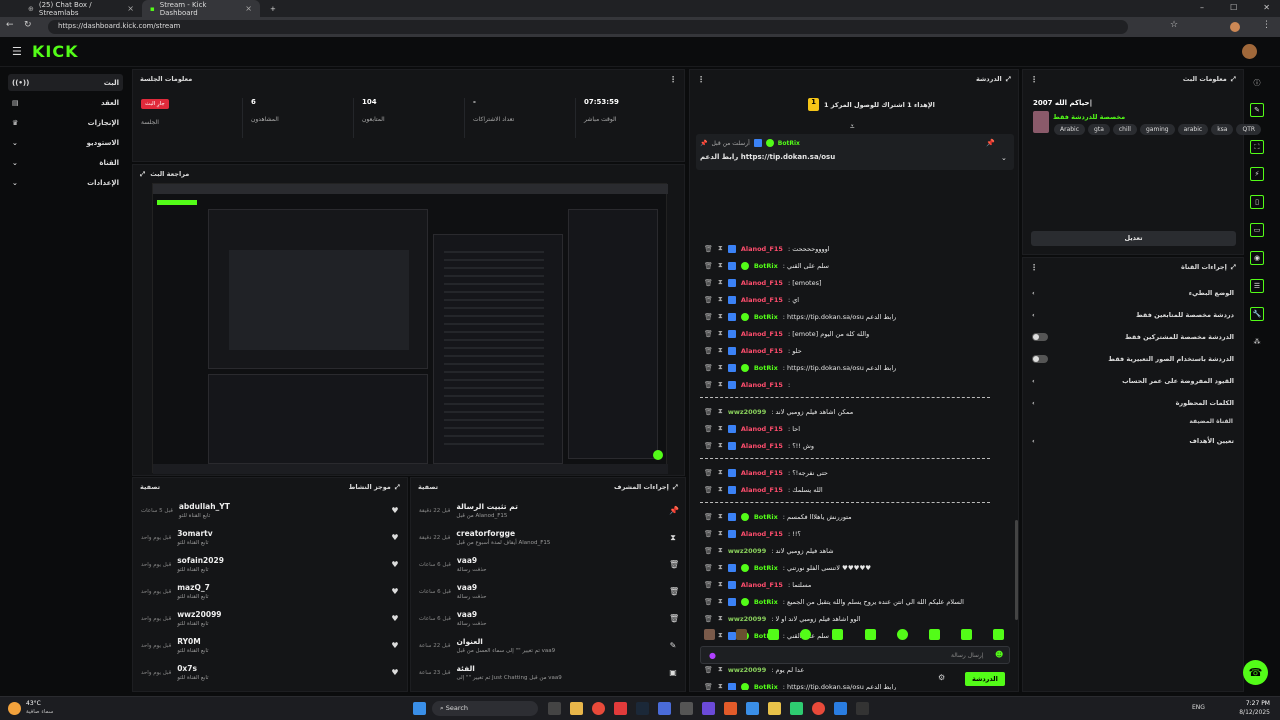 The width and height of the screenshot is (1280, 720). Describe the element at coordinates (1233, 7) in the screenshot. I see `maximize-icon: ☐` at that location.